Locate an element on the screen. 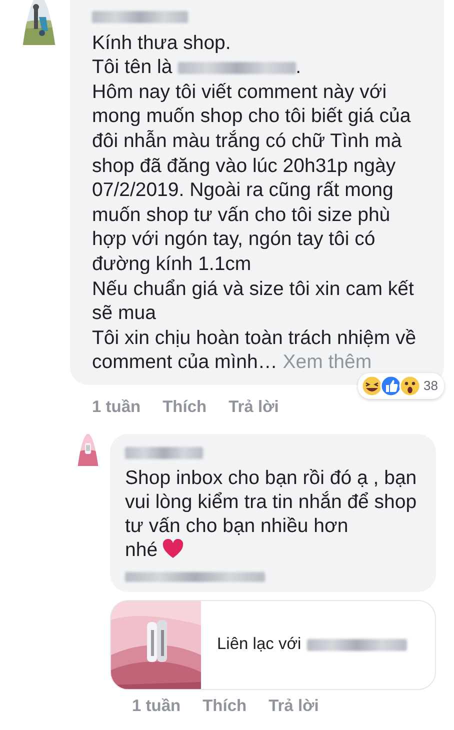 The height and width of the screenshot is (730, 454). comment-text: Kính thưa shop. is located at coordinates (161, 43).